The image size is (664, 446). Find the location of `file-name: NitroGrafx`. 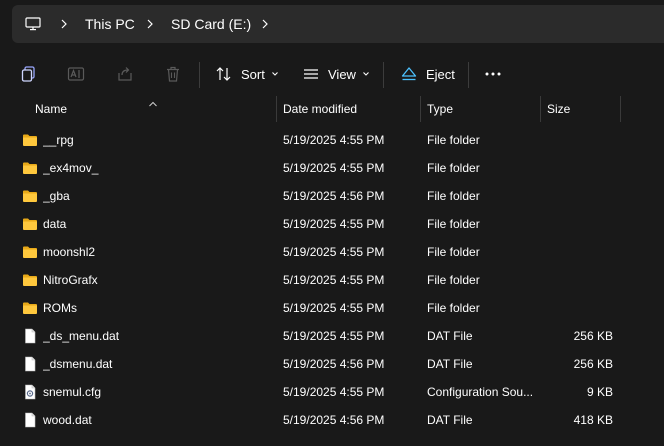

file-name: NitroGrafx is located at coordinates (70, 280).